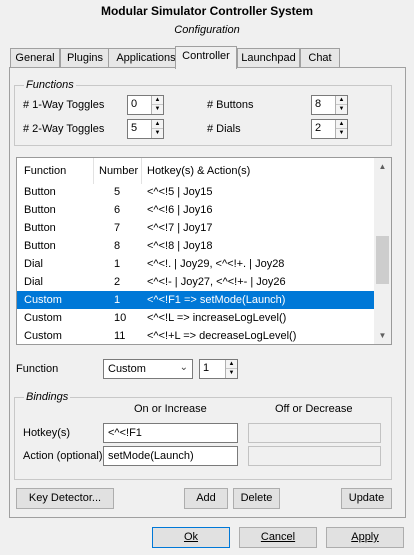 This screenshot has width=414, height=555. What do you see at coordinates (180, 210) in the screenshot?
I see `row-hotkeys: <^<!6 | Joy16` at bounding box center [180, 210].